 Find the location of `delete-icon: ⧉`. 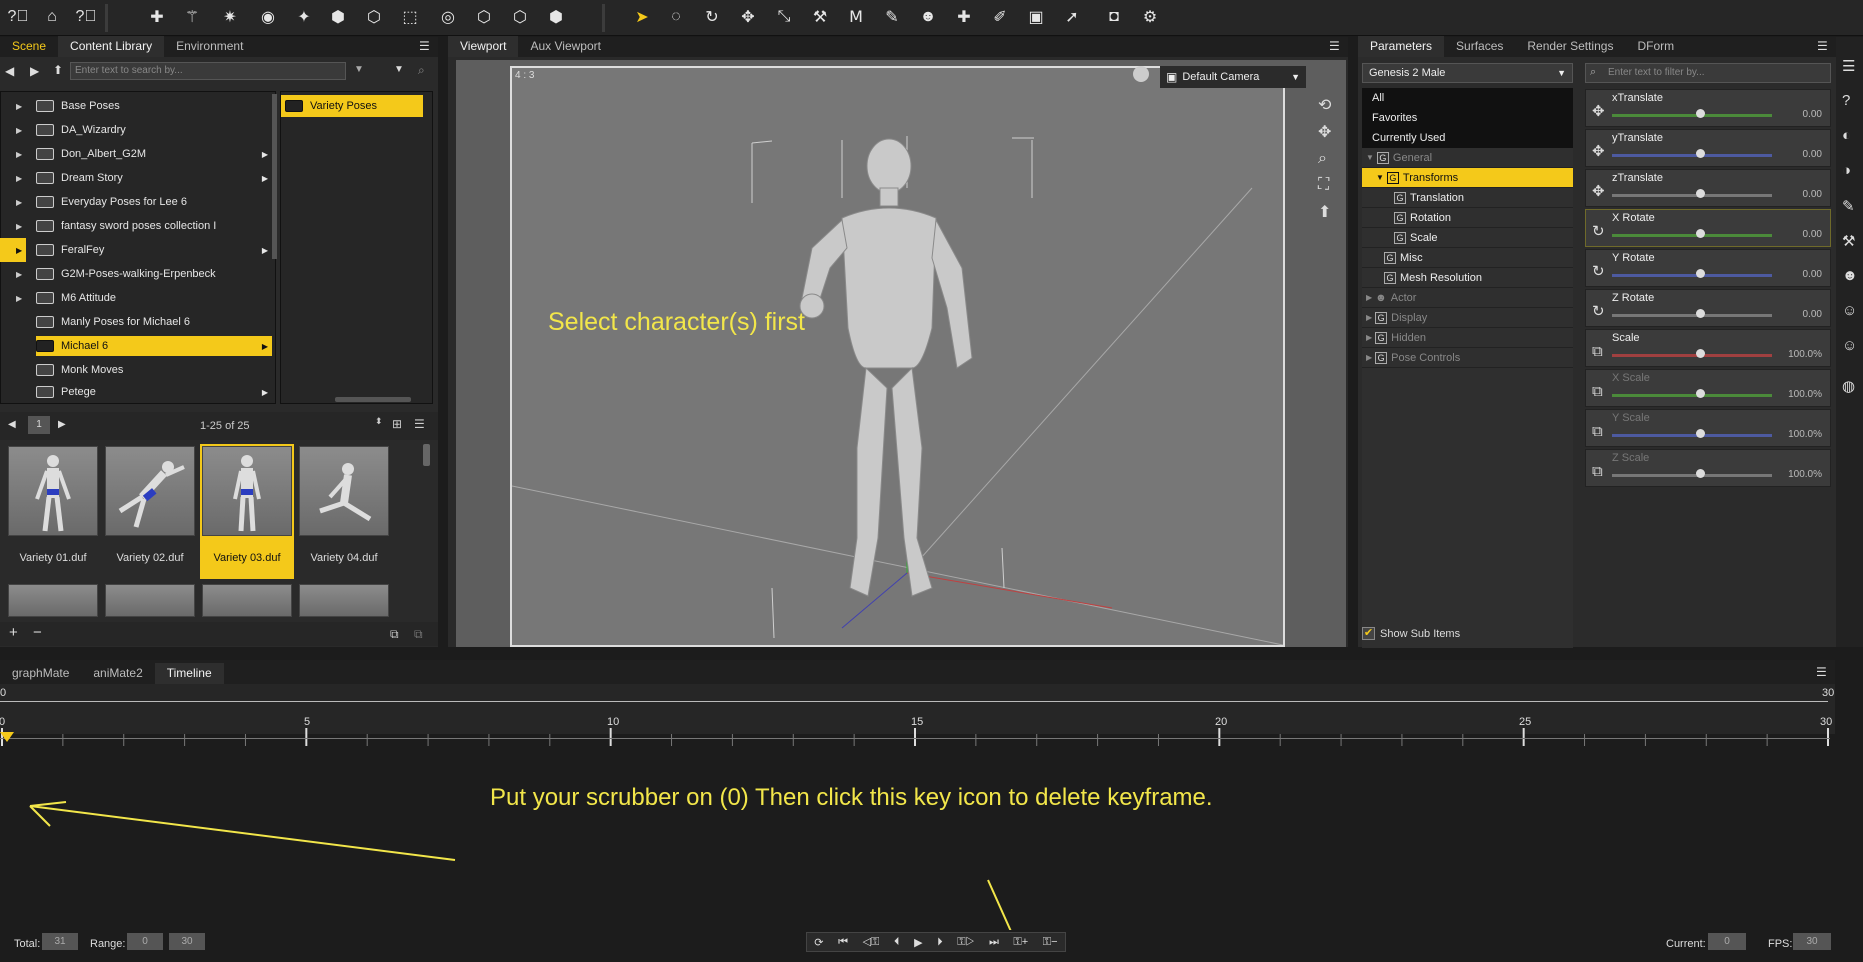

delete-icon: ⧉ is located at coordinates (418, 634).